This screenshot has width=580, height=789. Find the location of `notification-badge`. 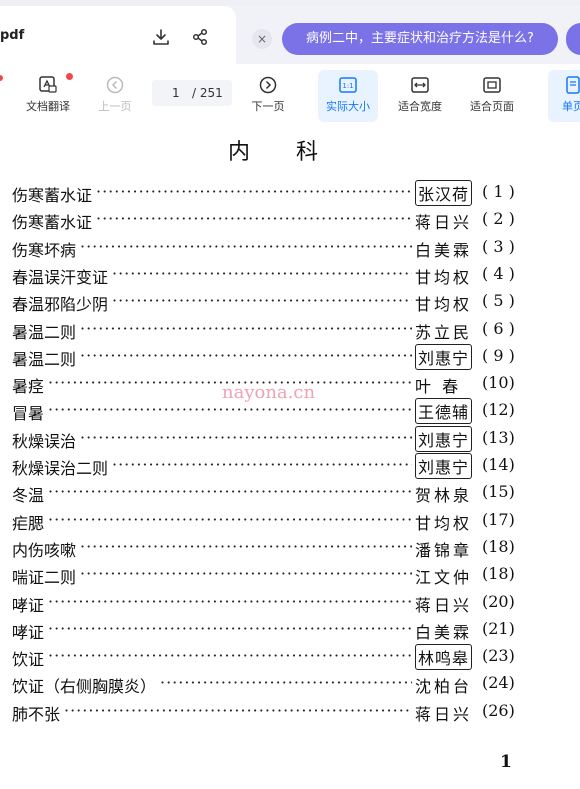

notification-badge is located at coordinates (69, 76).